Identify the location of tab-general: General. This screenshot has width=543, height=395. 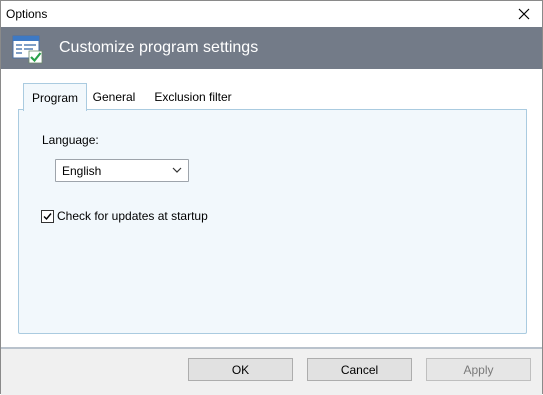
(114, 96).